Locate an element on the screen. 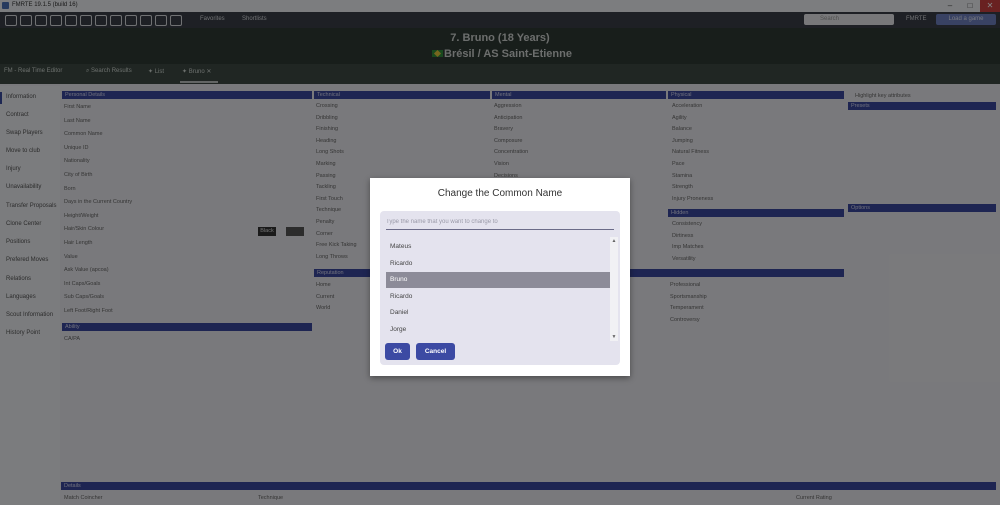 The height and width of the screenshot is (505, 1000). list-item-selected: Bruno is located at coordinates (498, 280).